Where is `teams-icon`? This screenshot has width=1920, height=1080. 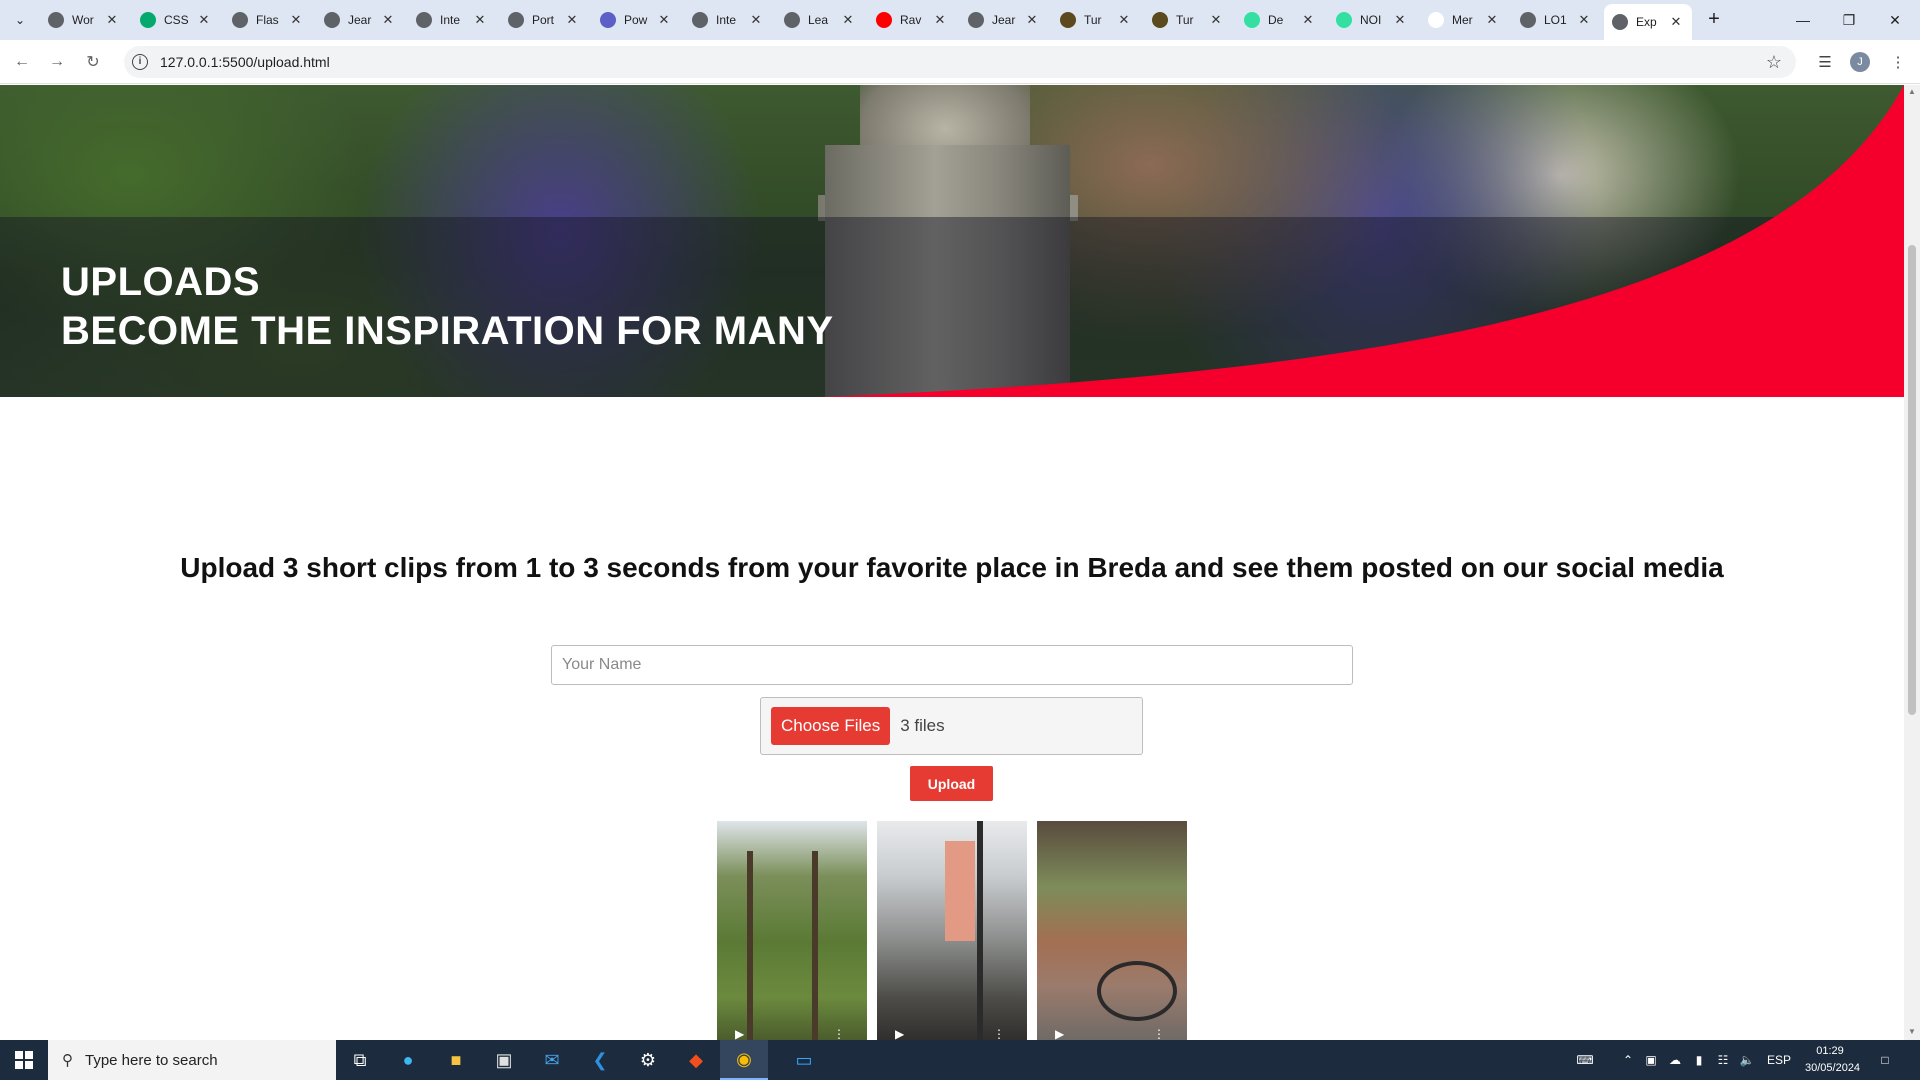
teams-icon is located at coordinates (608, 20).